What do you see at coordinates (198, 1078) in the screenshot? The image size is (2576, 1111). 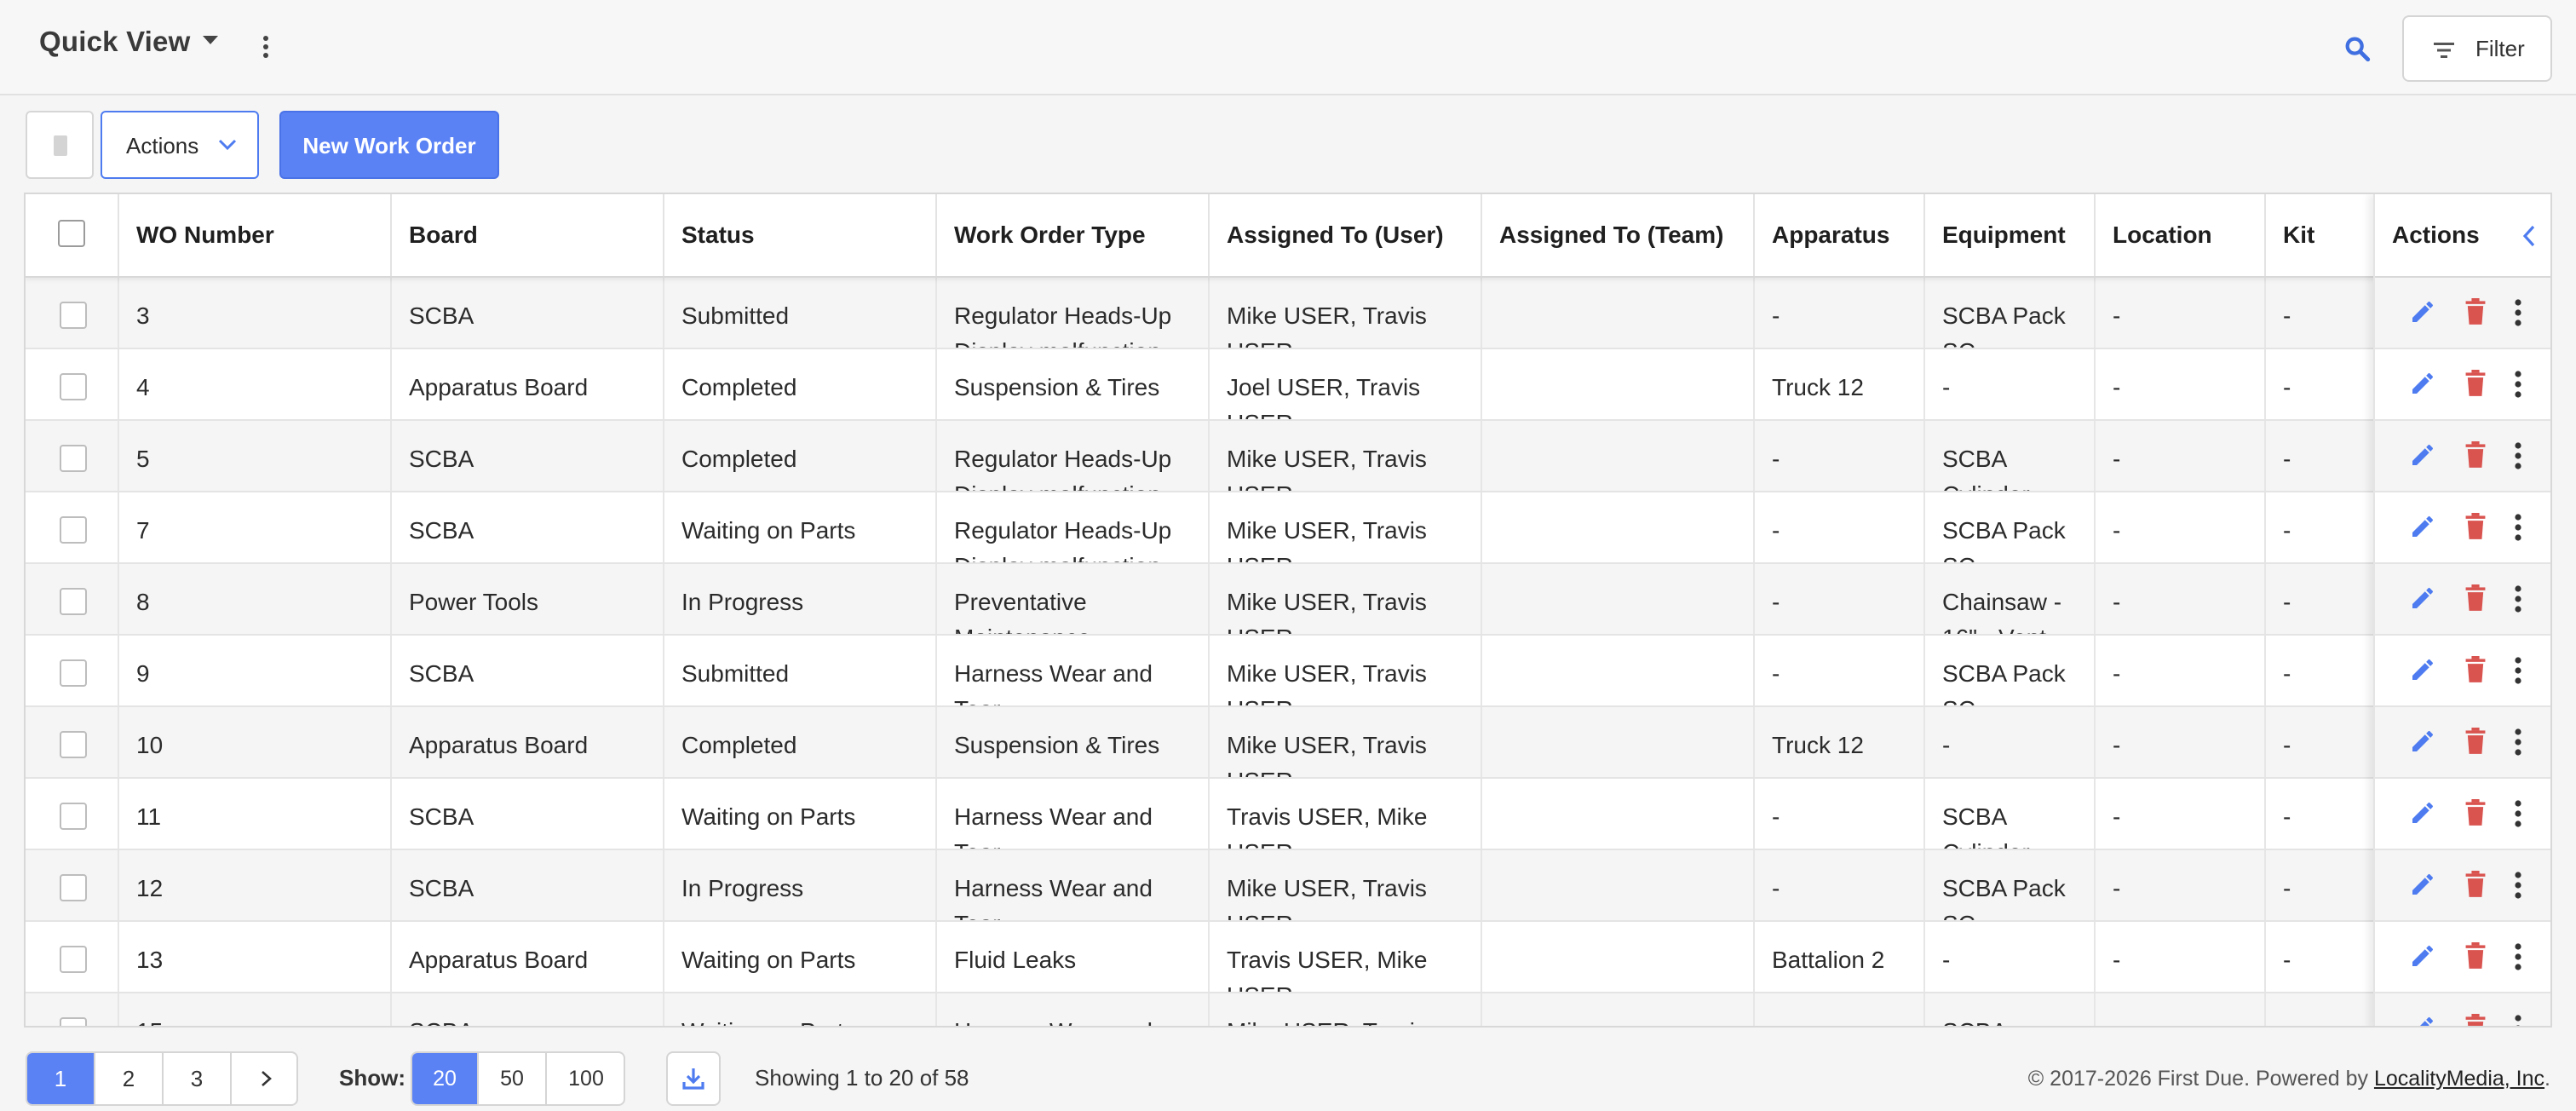 I see `page-button-3: 3` at bounding box center [198, 1078].